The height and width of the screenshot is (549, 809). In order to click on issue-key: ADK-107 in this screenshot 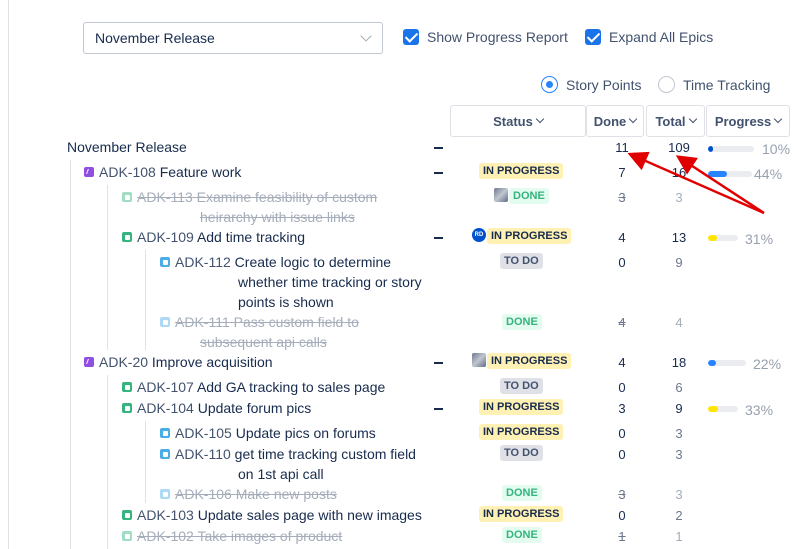, I will do `click(165, 387)`.